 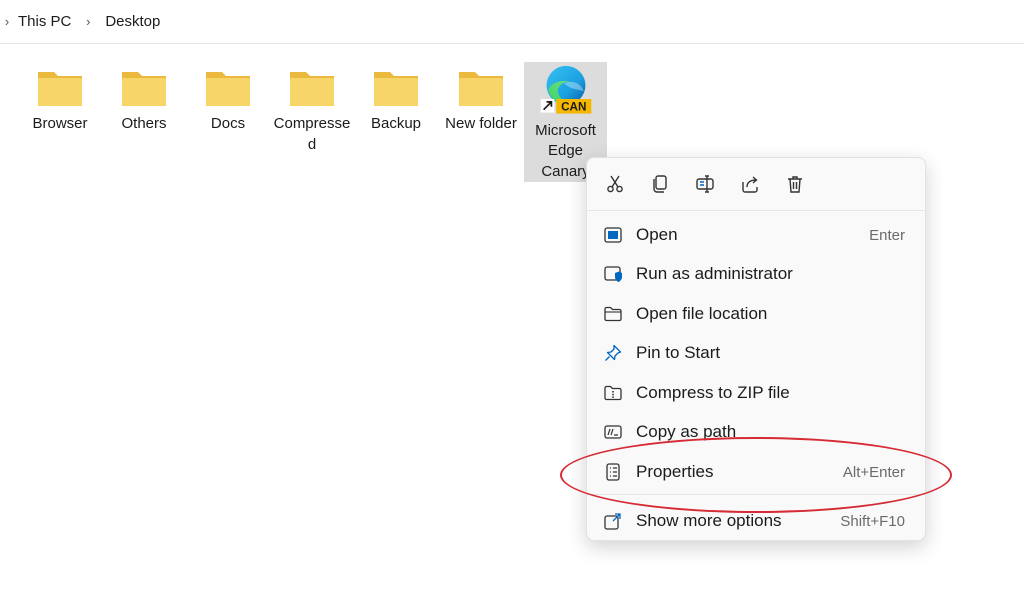 I want to click on menu-item-pin-to-start: Pin to Start, so click(x=756, y=353).